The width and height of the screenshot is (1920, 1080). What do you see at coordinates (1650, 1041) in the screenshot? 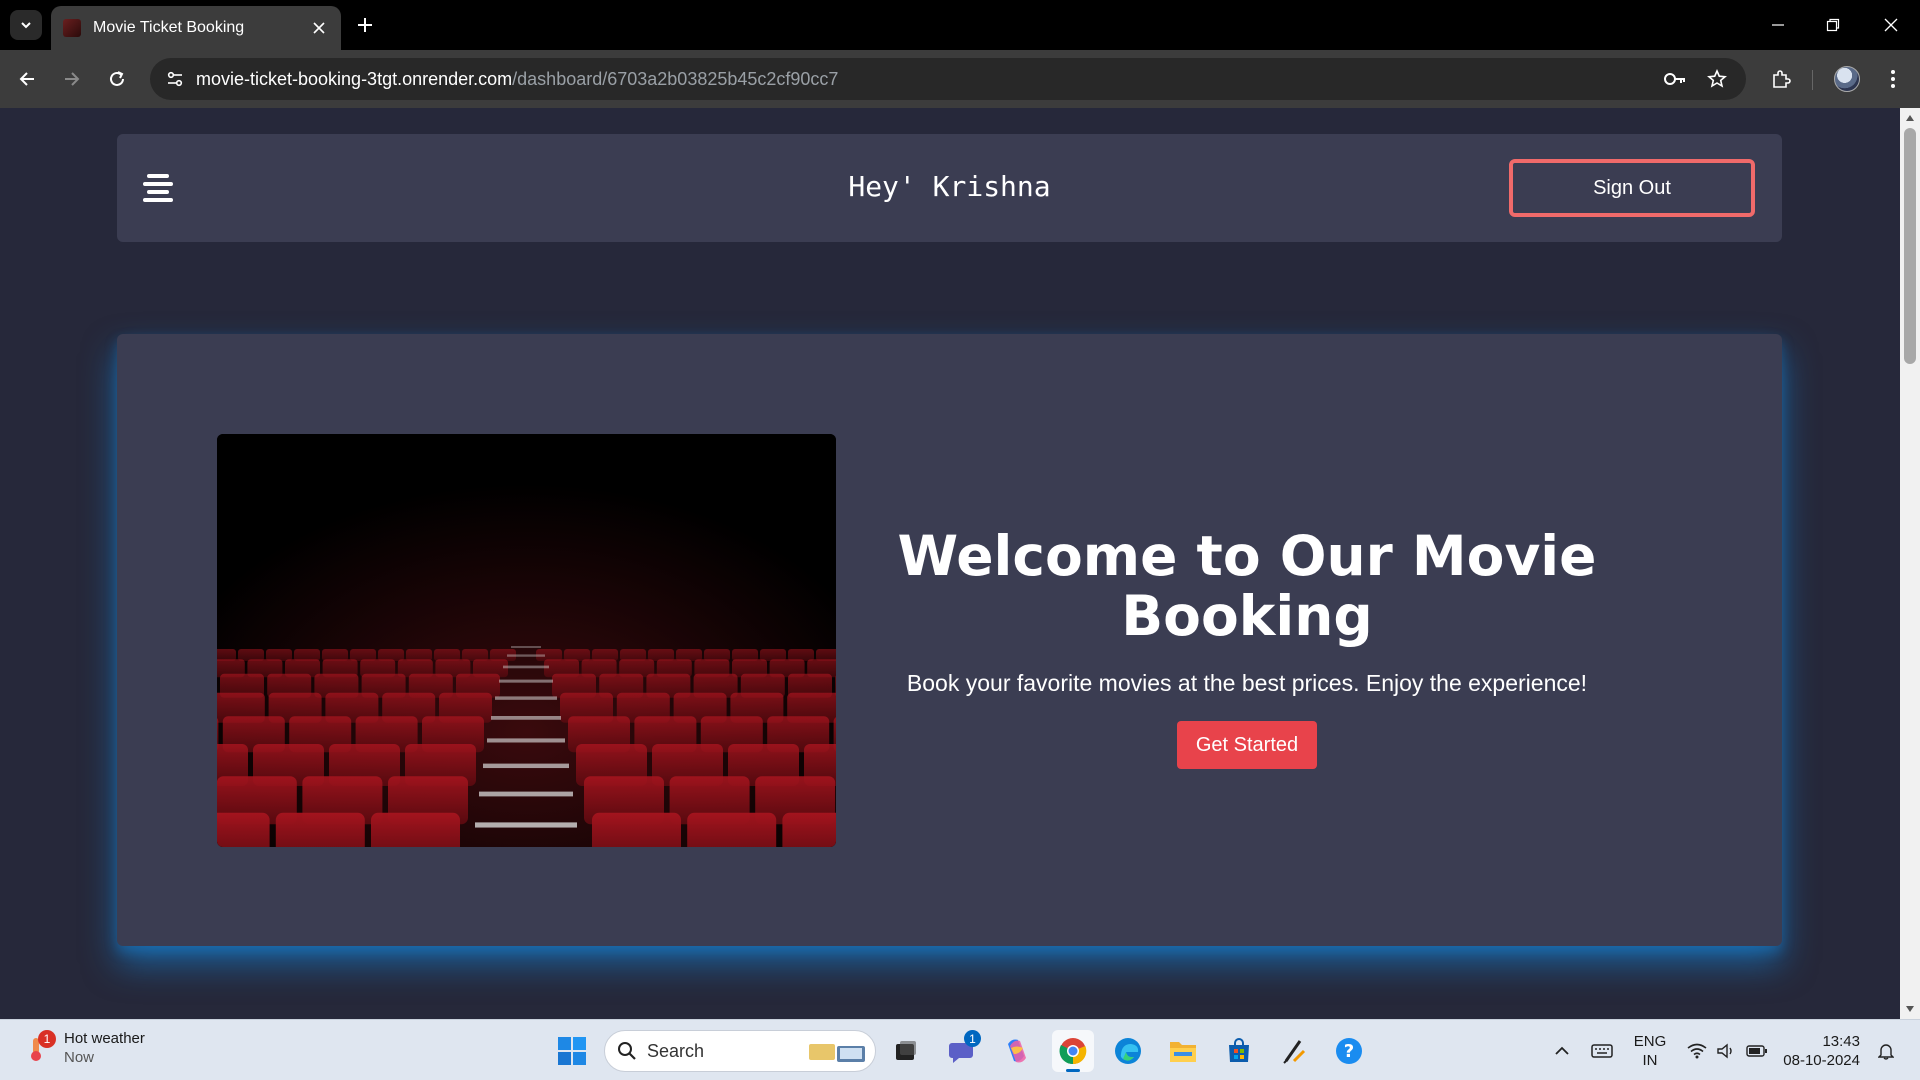
I see `language-code: ENG` at bounding box center [1650, 1041].